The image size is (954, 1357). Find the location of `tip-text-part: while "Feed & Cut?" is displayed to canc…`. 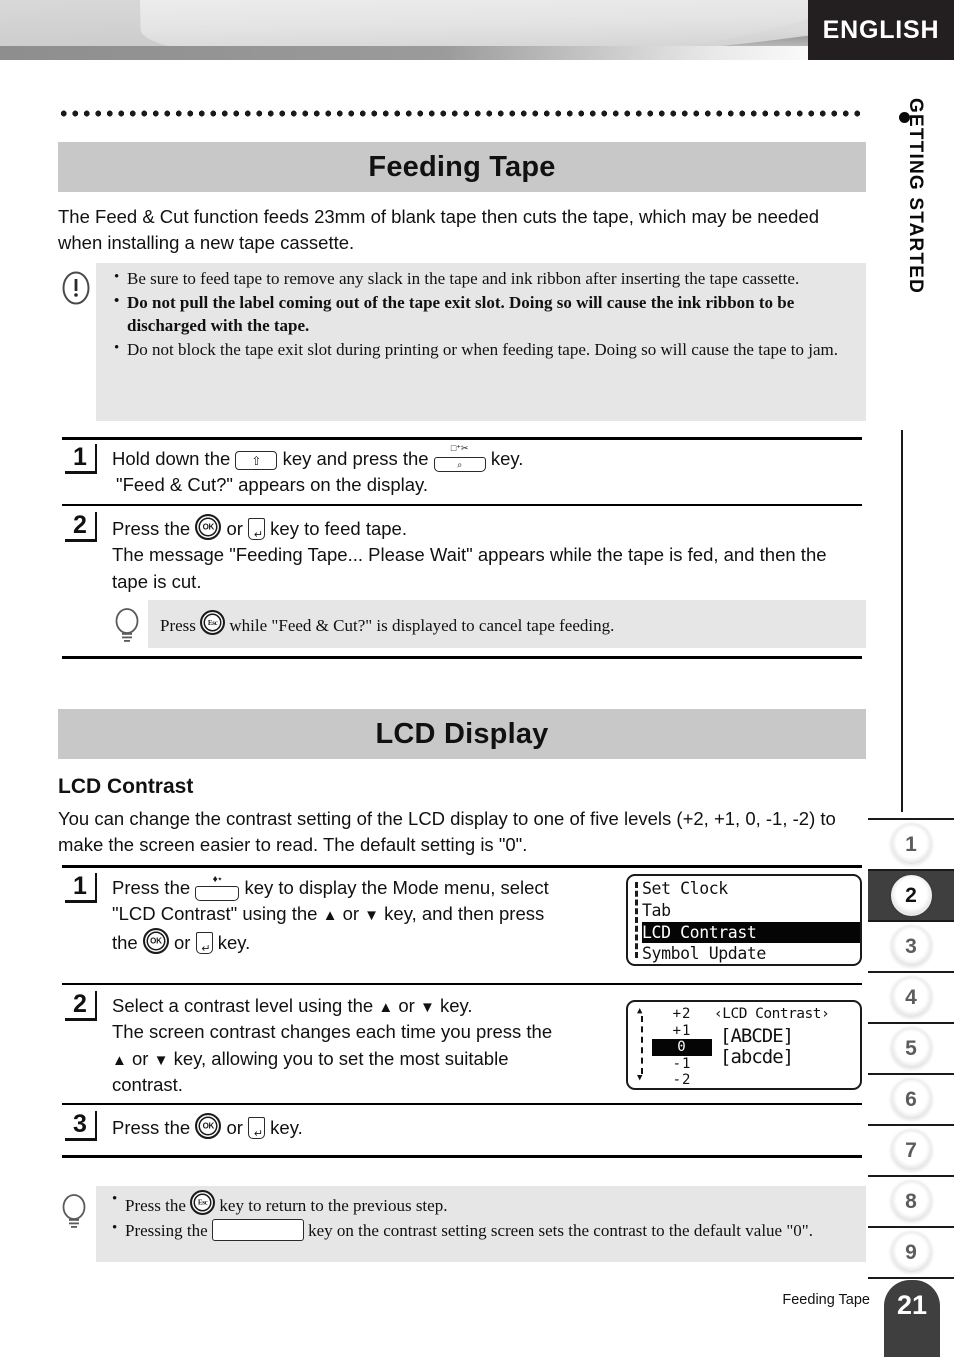

tip-text-part: while "Feed & Cut?" is displayed to canc… is located at coordinates (422, 625).